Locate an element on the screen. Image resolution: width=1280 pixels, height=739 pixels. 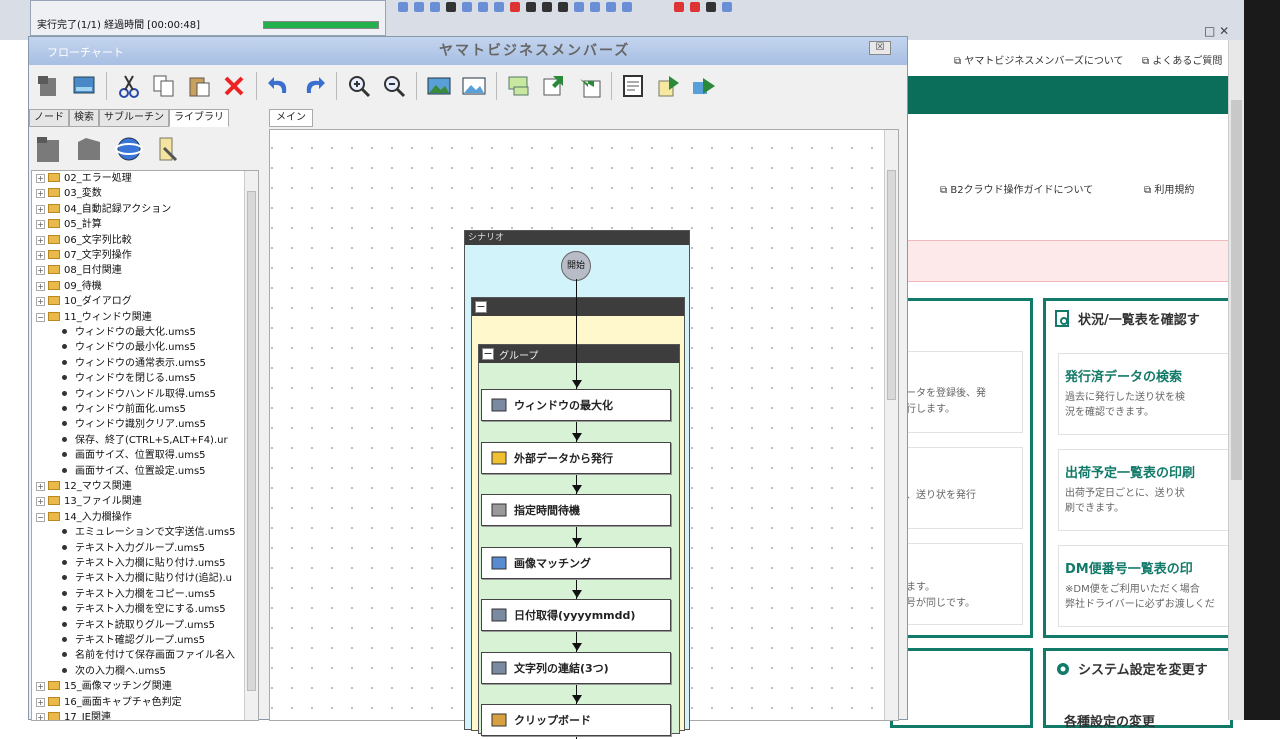
terms-link: ⧉ 利用規約 is located at coordinates (1169, 188).